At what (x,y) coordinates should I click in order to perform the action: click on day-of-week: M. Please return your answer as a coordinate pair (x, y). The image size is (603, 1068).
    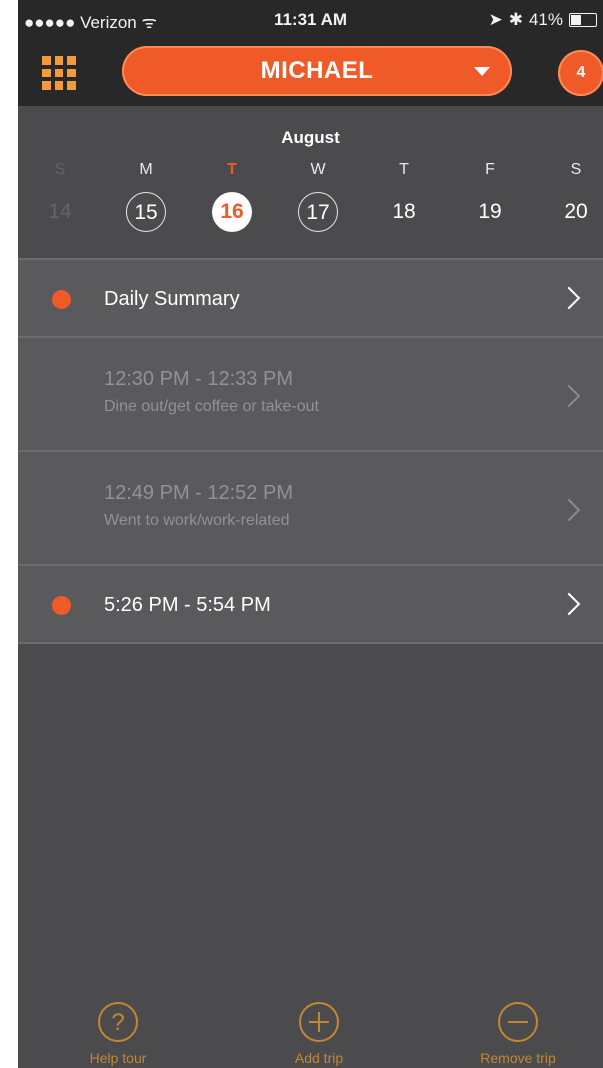
    Looking at the image, I should click on (146, 169).